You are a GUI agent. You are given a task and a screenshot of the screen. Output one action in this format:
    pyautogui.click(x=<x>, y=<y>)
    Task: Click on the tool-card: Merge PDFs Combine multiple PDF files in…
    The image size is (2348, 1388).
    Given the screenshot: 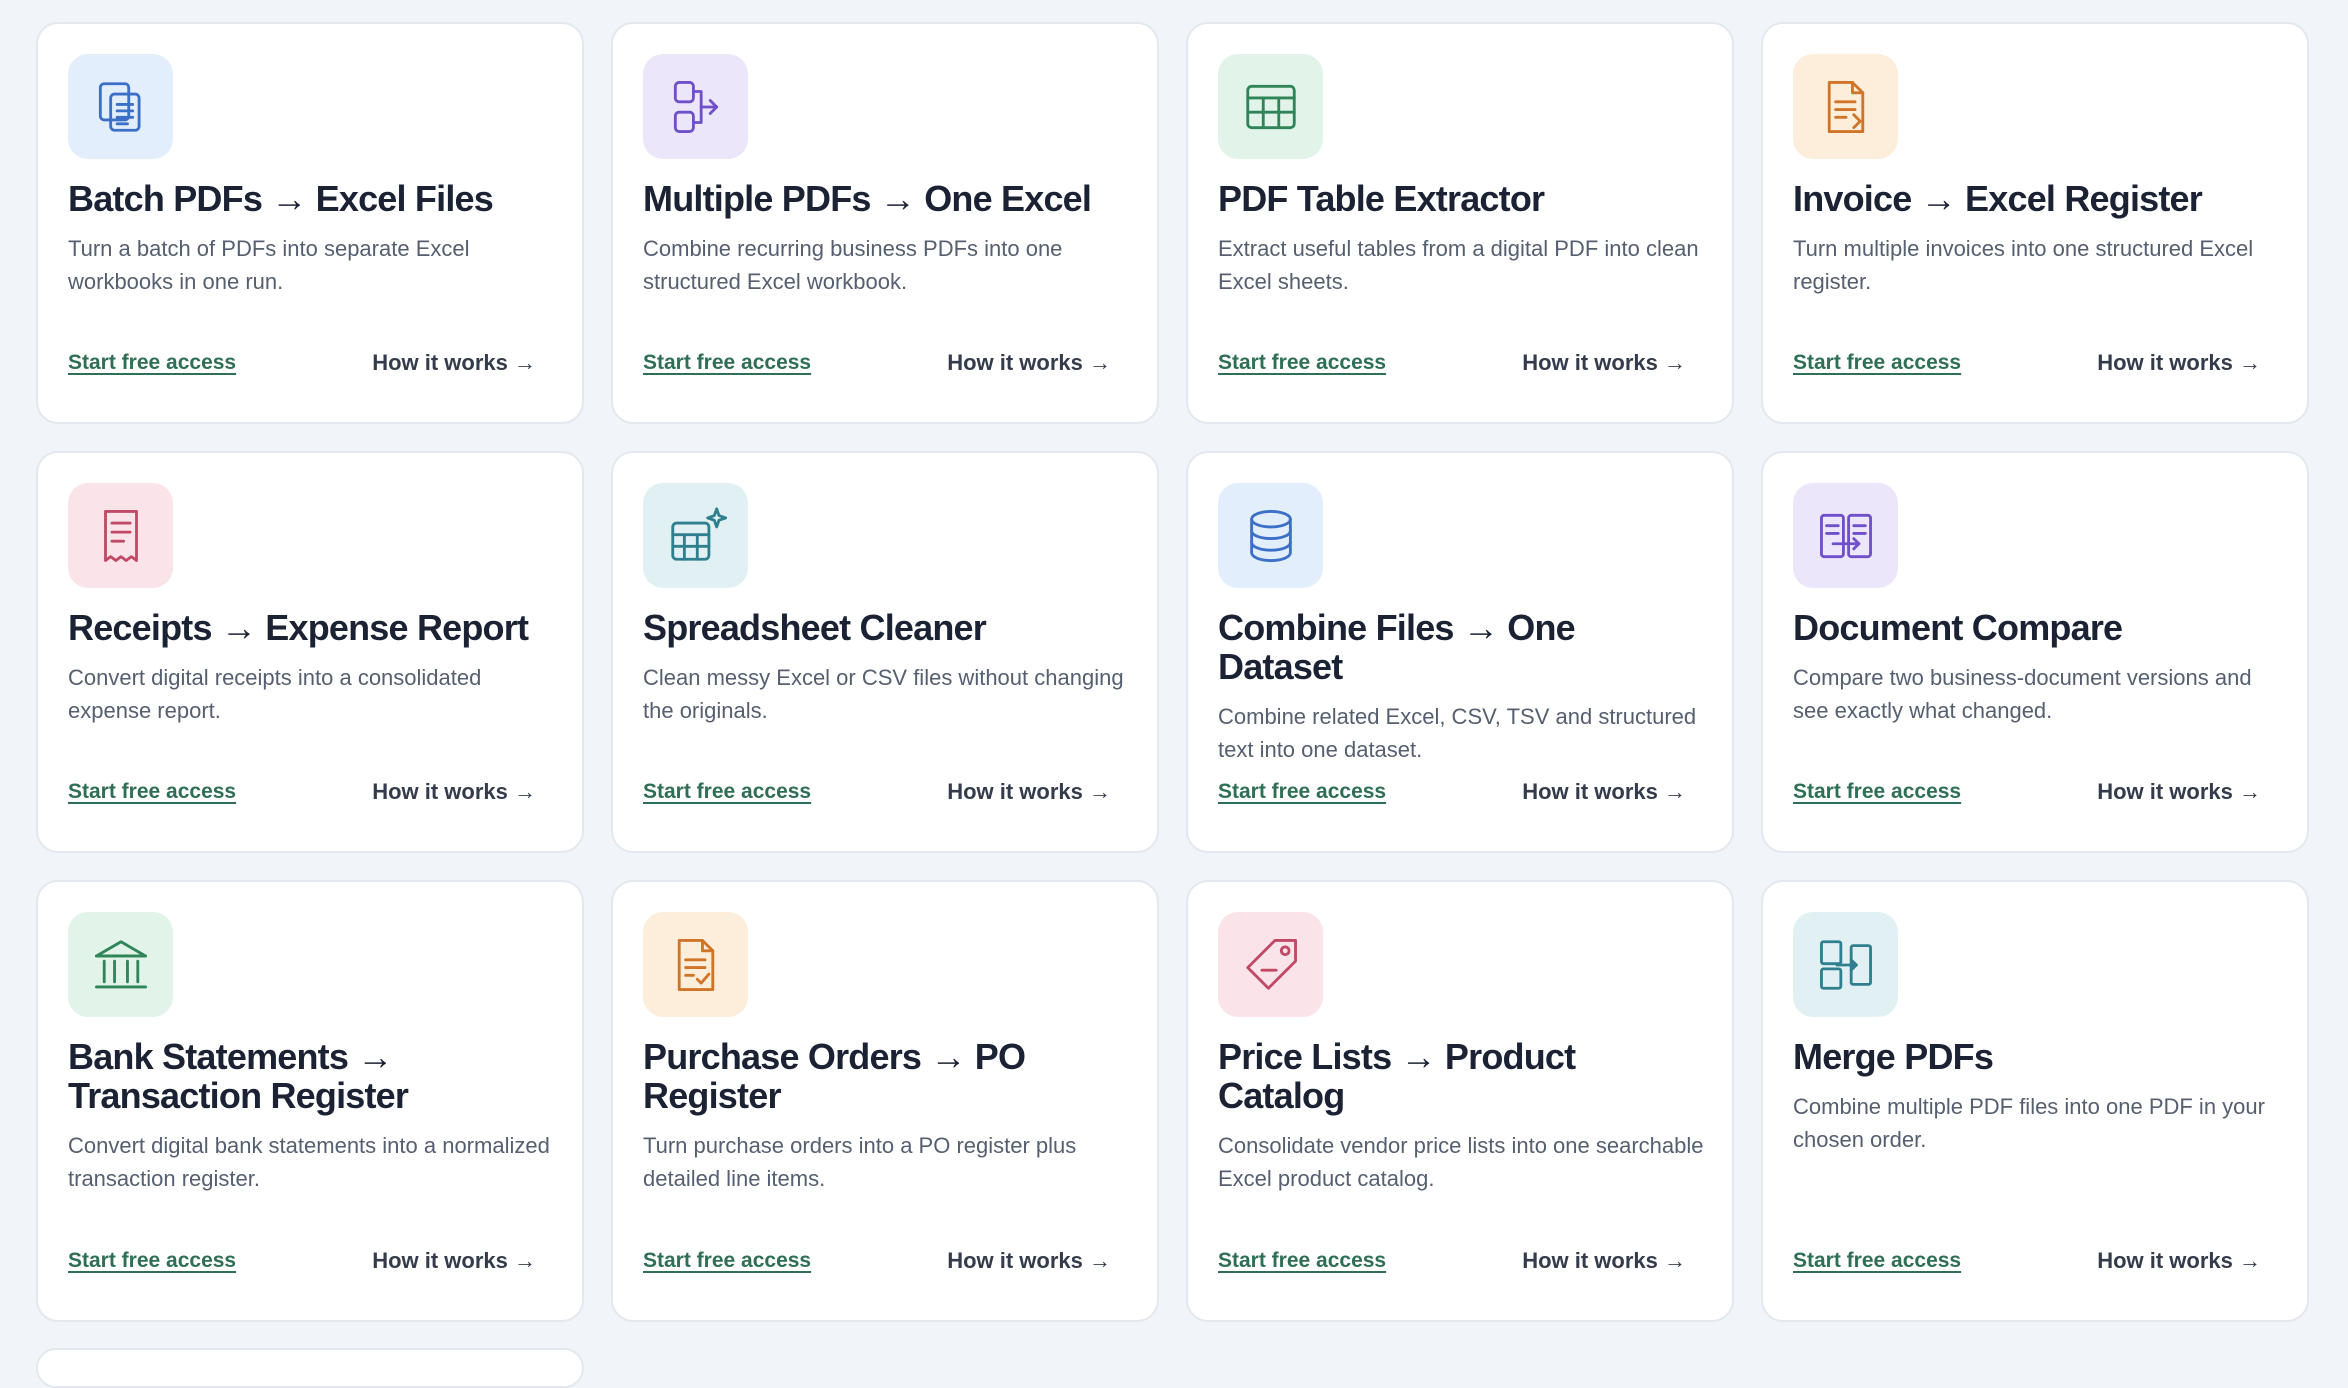 What is the action you would take?
    pyautogui.click(x=2035, y=1101)
    